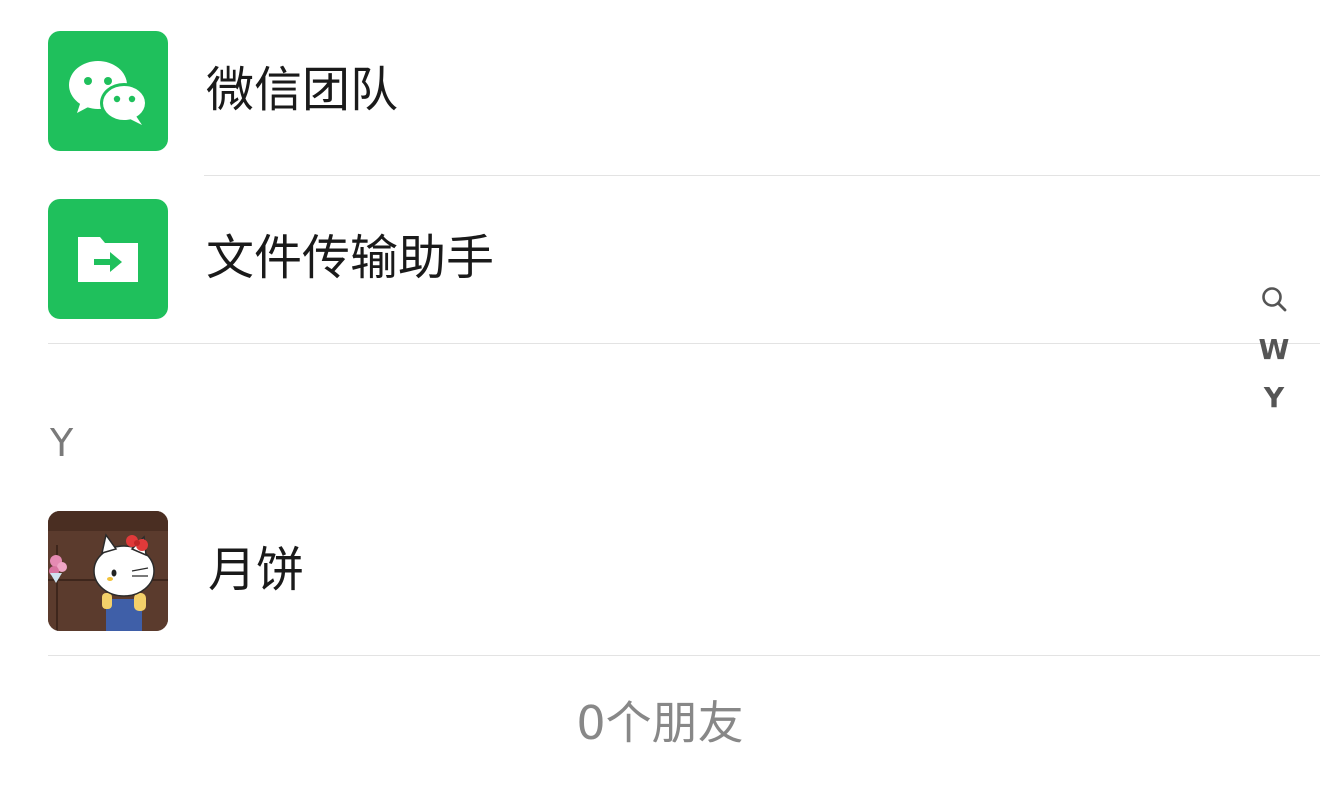  I want to click on friend-count-label: 0个朋友, so click(660, 723).